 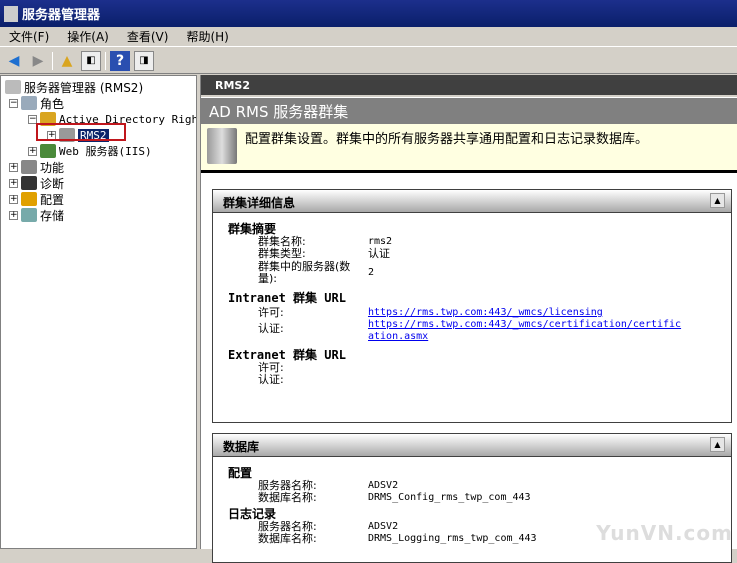 What do you see at coordinates (29, 36) in the screenshot?
I see `menu-file: 文件(F)` at bounding box center [29, 36].